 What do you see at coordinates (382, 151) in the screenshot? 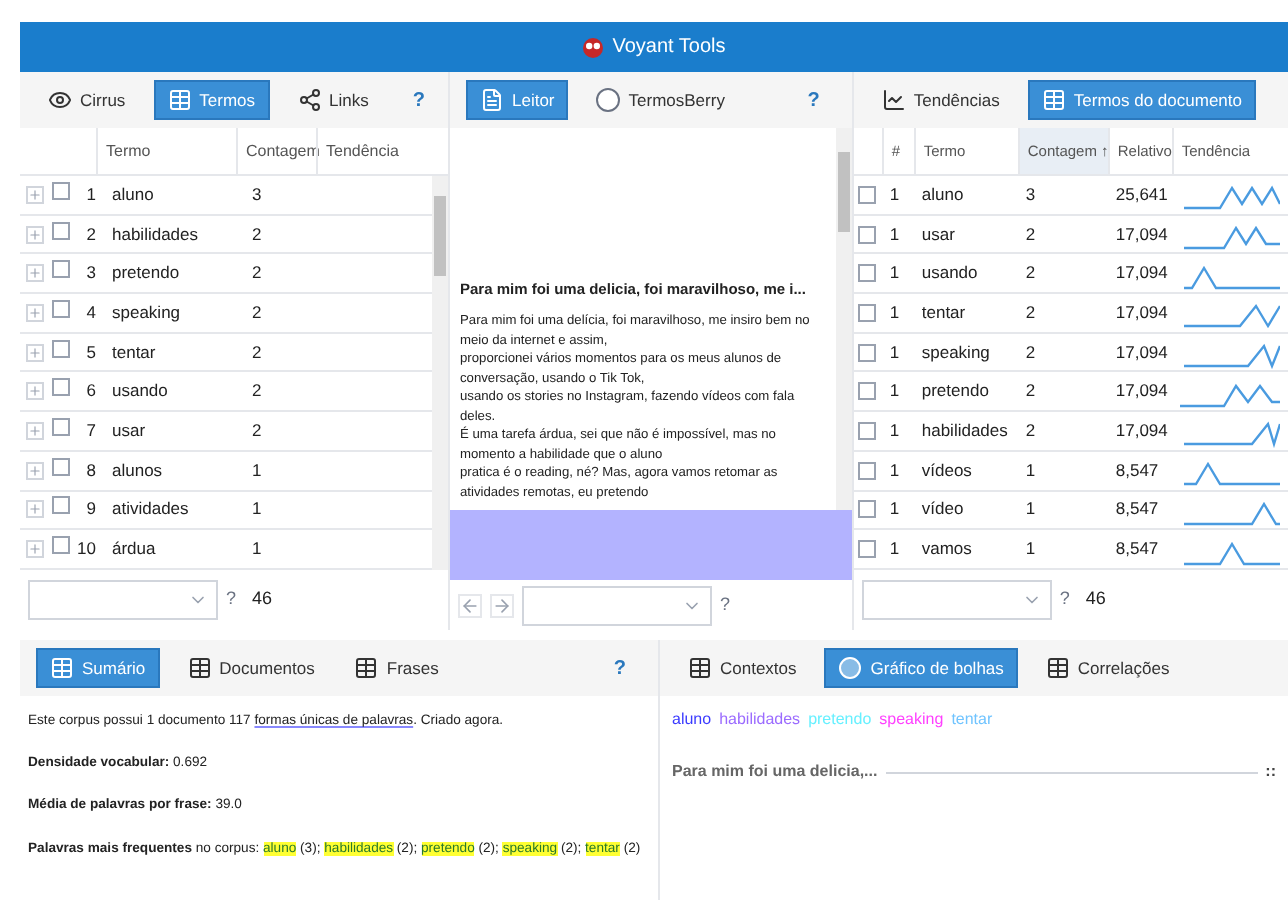
I see `column-header: Tendência` at bounding box center [382, 151].